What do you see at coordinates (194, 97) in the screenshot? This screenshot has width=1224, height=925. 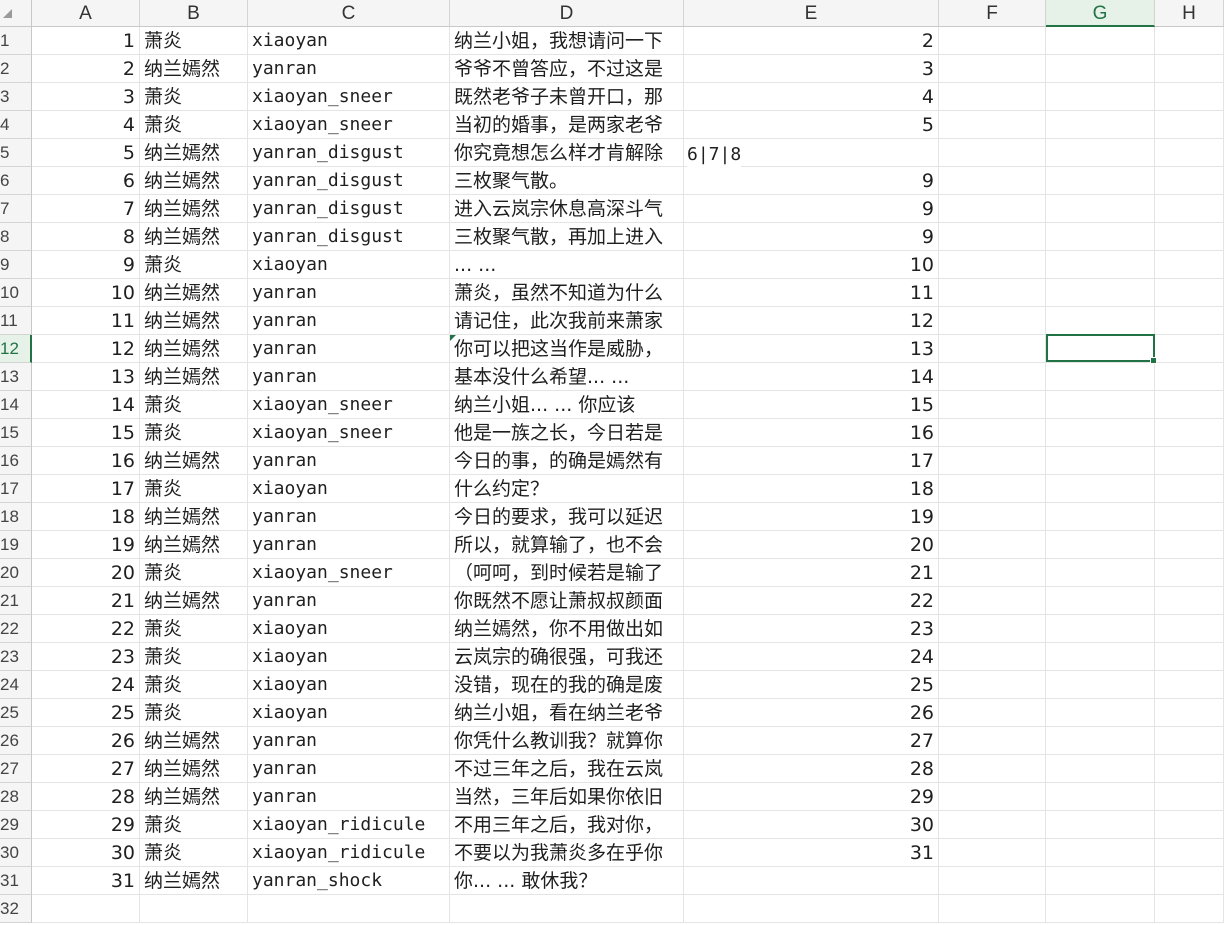 I see `cell-b3: 萧炎` at bounding box center [194, 97].